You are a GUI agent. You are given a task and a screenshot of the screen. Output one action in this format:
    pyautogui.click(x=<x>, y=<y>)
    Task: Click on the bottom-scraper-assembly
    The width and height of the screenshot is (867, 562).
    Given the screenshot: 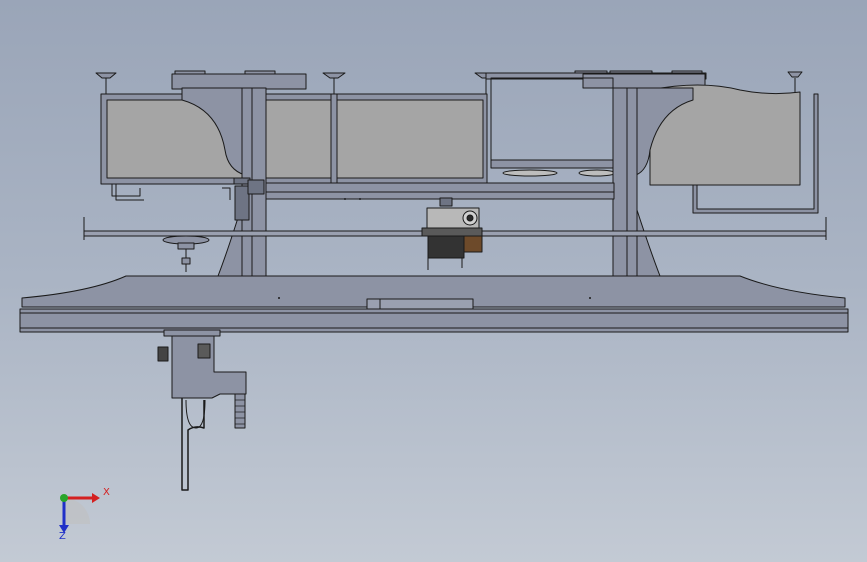 What is the action you would take?
    pyautogui.click(x=202, y=410)
    